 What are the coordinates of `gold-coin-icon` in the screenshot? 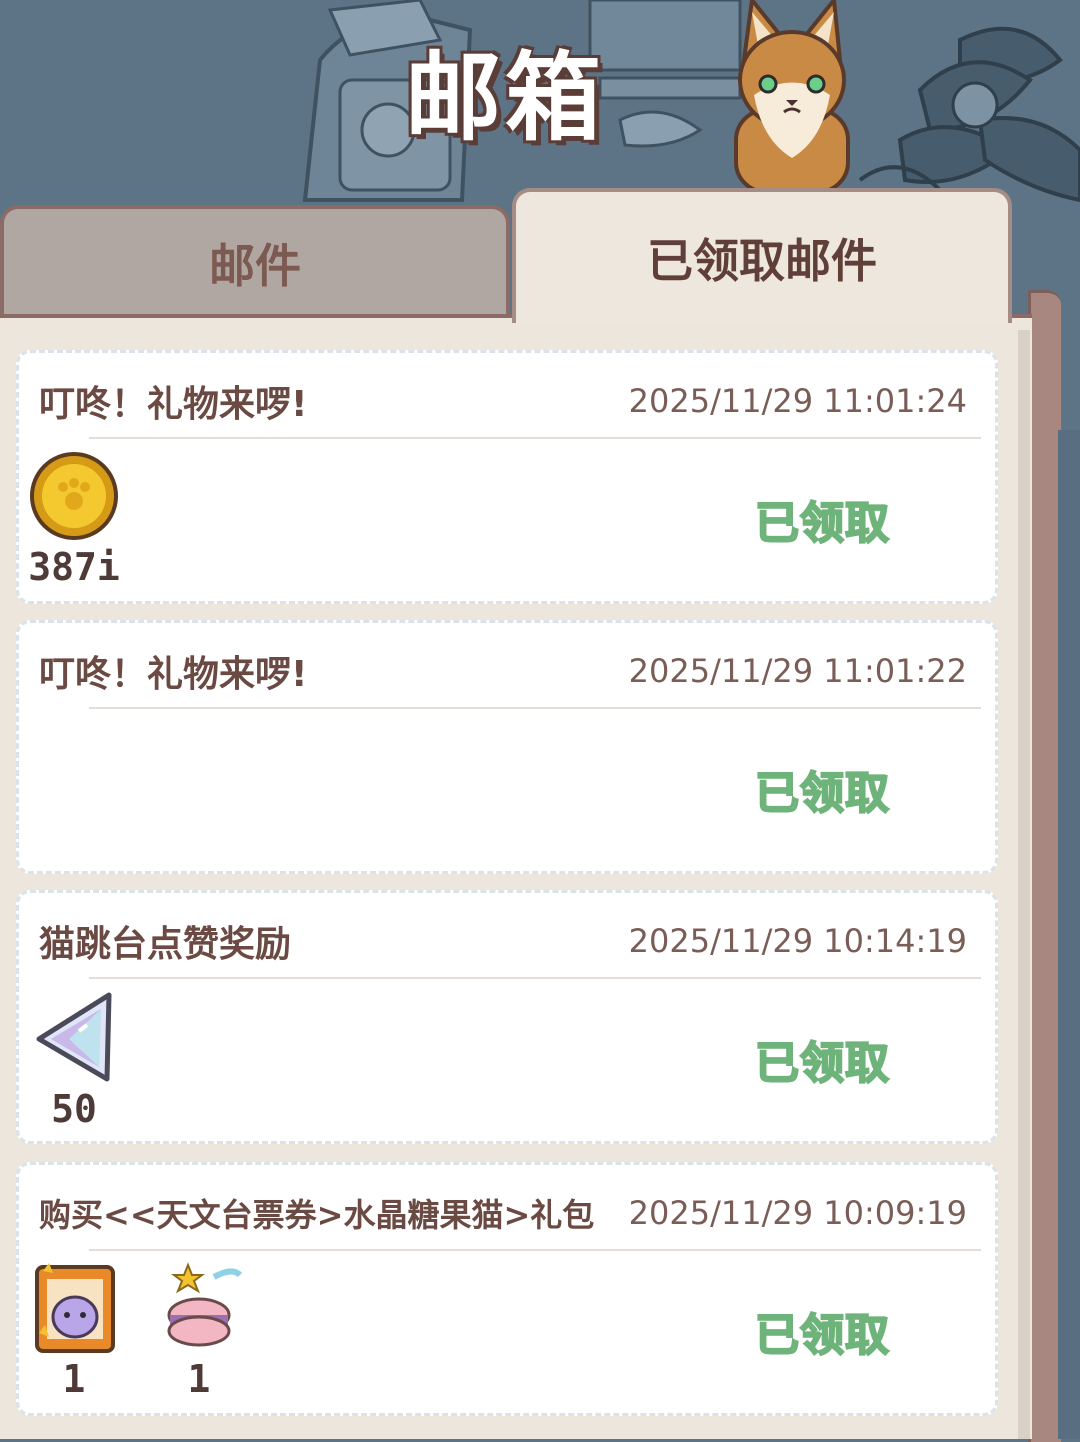 It's located at (74, 496).